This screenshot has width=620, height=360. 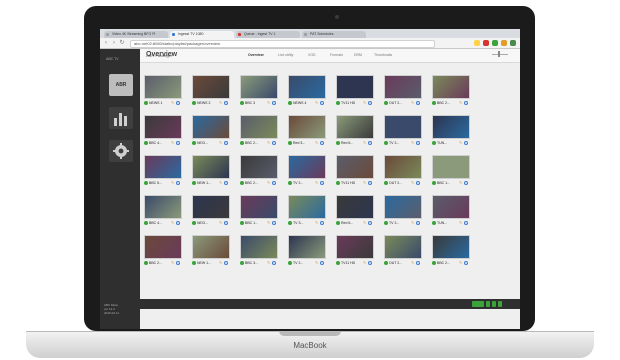 What do you see at coordinates (256, 55) in the screenshot?
I see `tab-overview: Overview` at bounding box center [256, 55].